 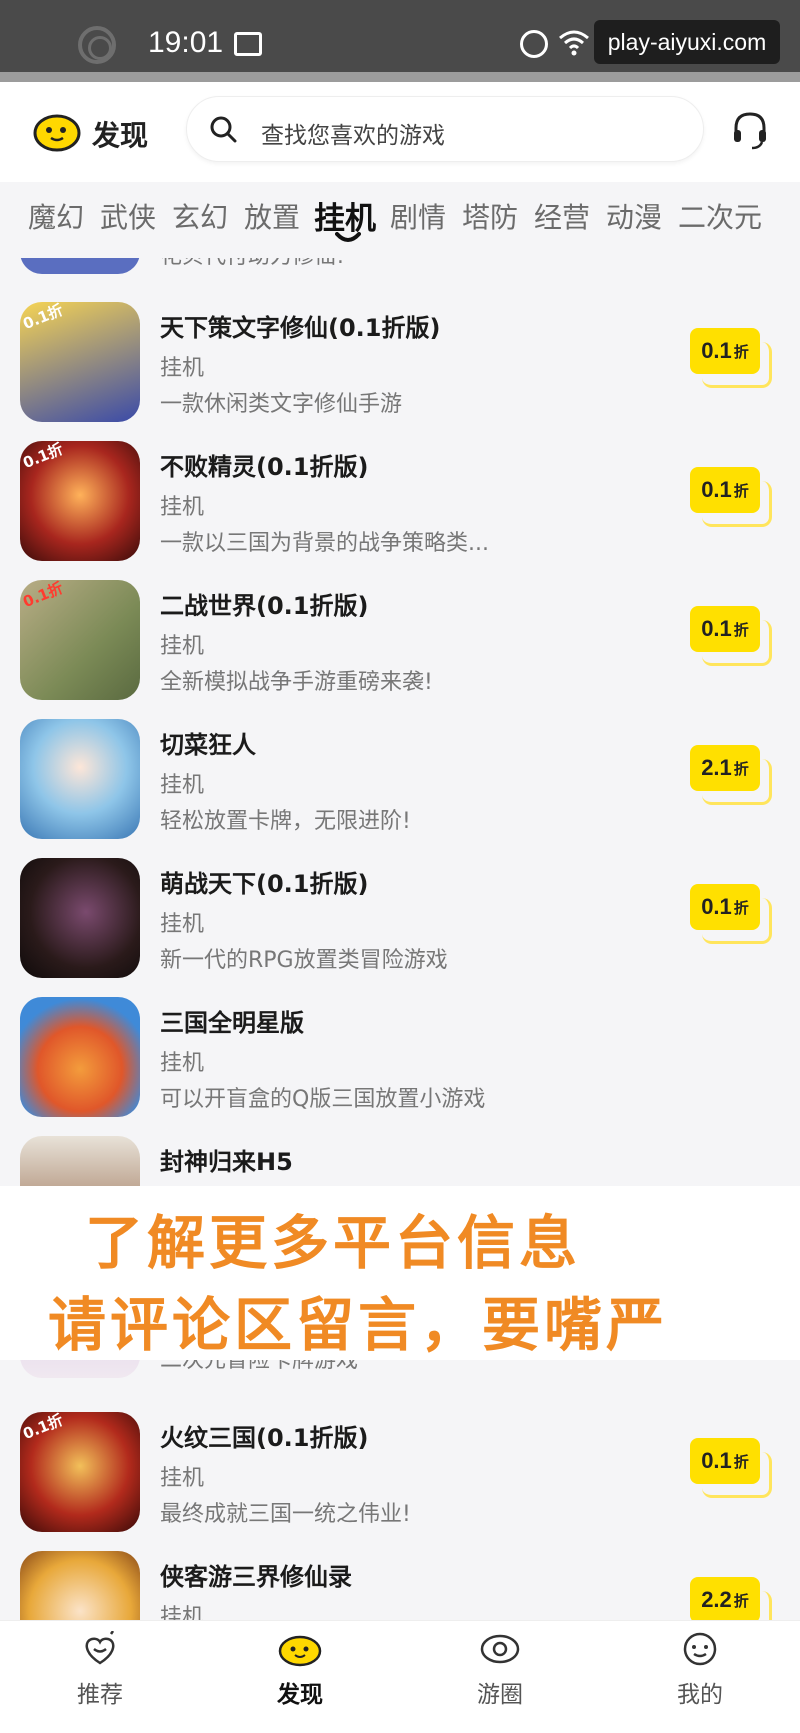 I want to click on list-item: 切菜狂人 挂机 轻松放置卡牌，无限进阶! 2.1 折, so click(x=400, y=788).